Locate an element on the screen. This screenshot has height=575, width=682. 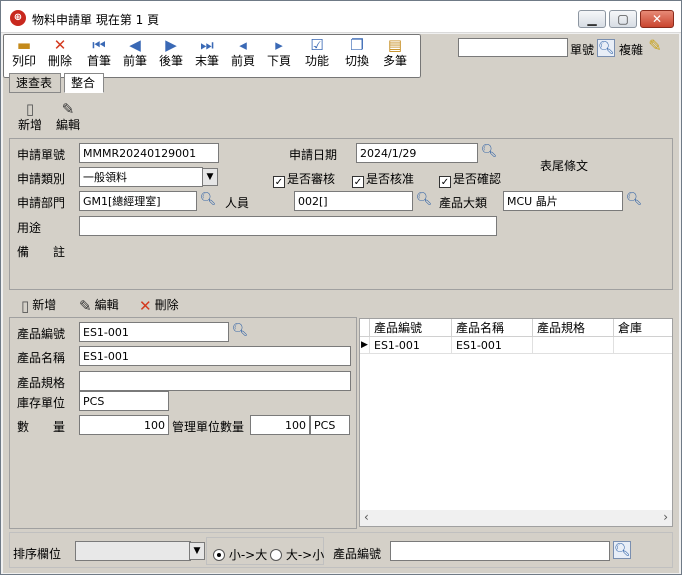
header-new-button: ▯ 新增 is located at coordinates (30, 118).